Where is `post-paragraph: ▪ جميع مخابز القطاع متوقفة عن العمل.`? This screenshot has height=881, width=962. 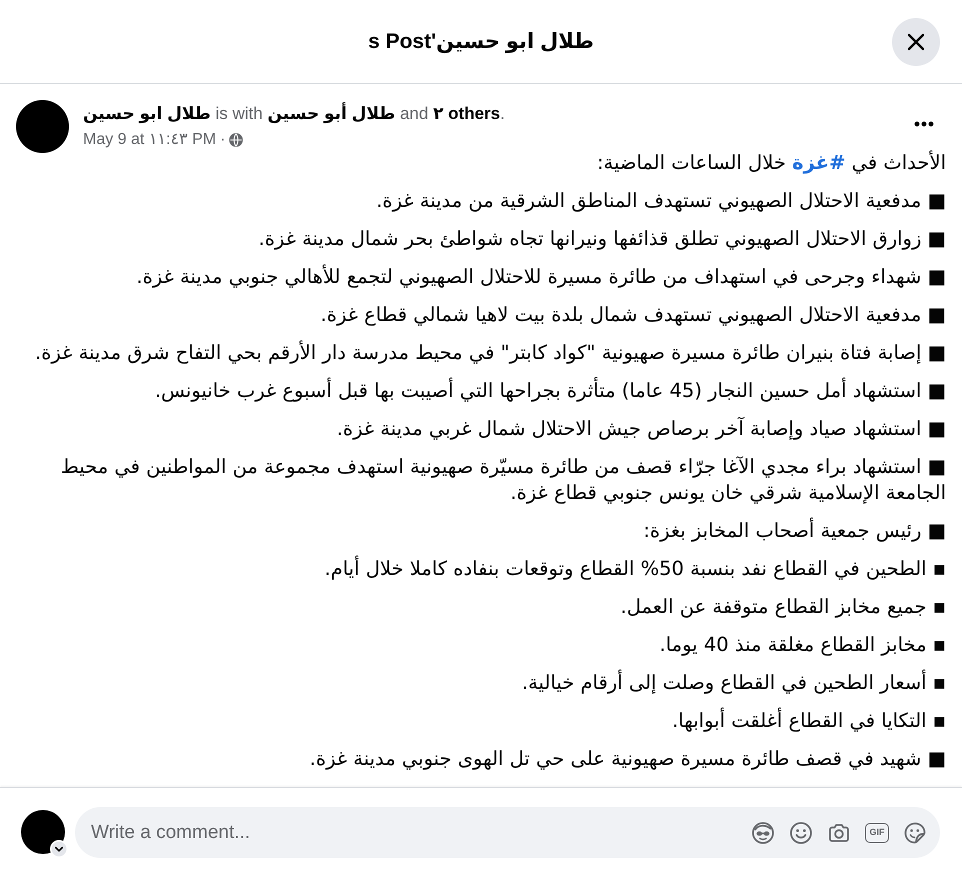
post-paragraph: ▪ جميع مخابز القطاع متوقفة عن العمل. is located at coordinates (783, 607).